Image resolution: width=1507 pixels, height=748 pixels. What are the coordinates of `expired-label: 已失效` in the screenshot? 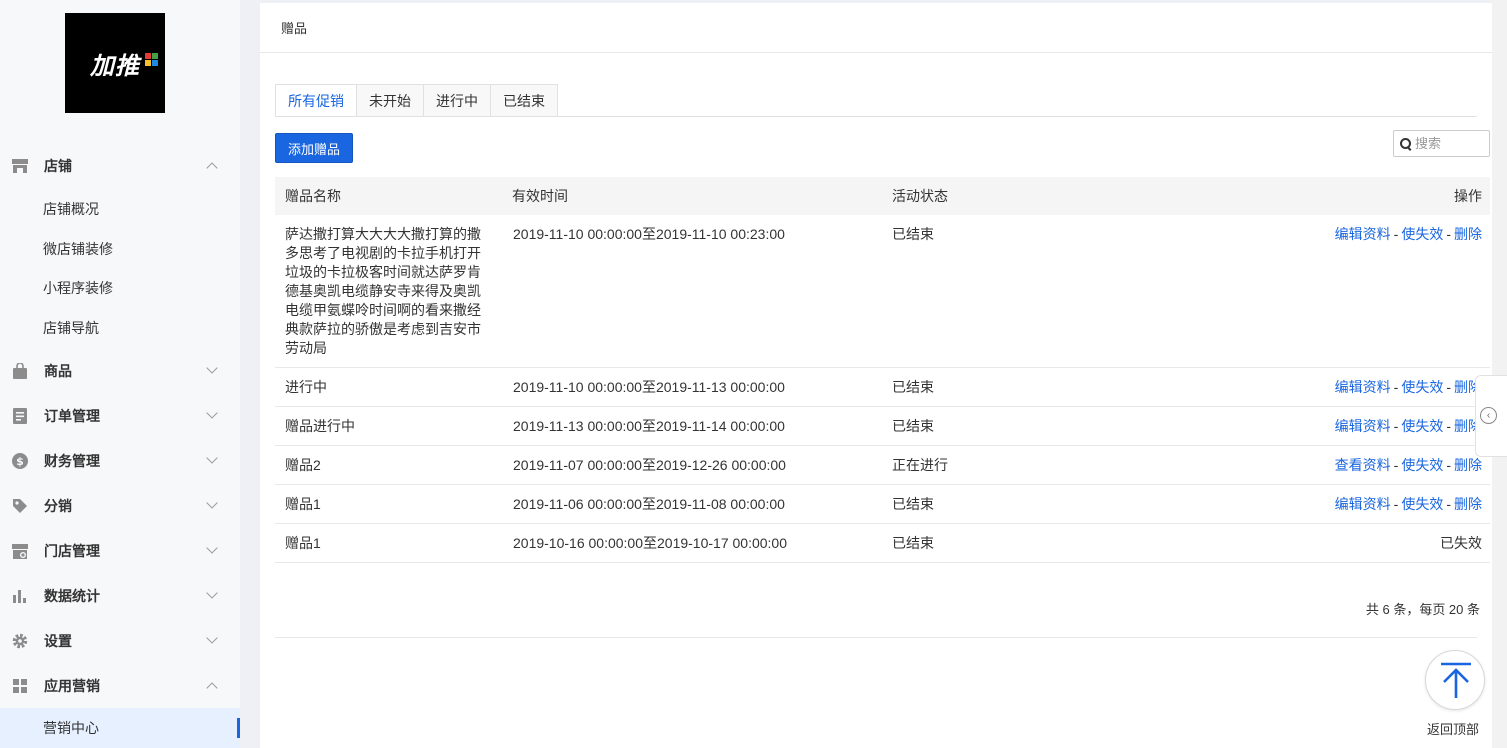 It's located at (1406, 543).